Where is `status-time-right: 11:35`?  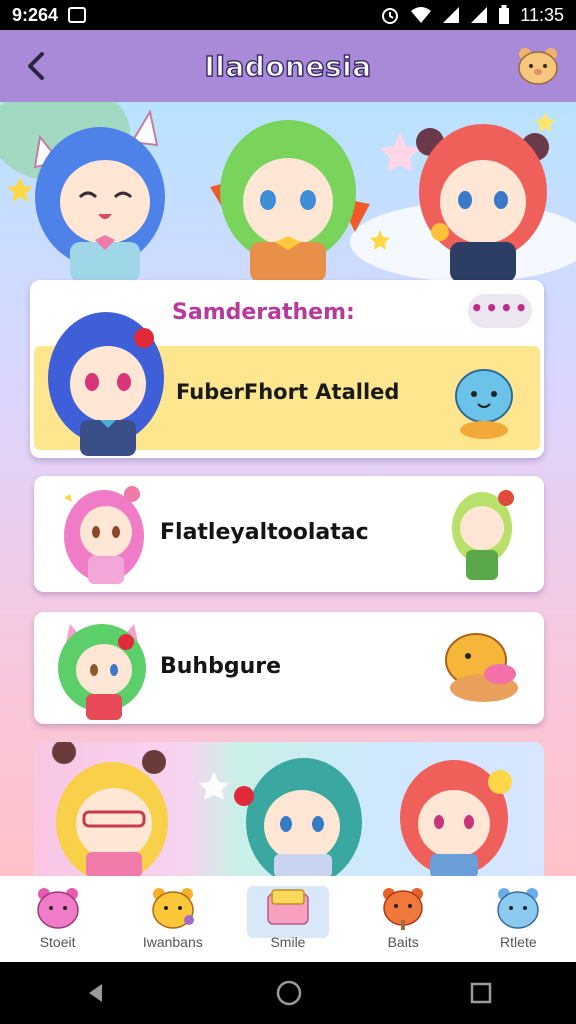
status-time-right: 11:35 is located at coordinates (542, 14).